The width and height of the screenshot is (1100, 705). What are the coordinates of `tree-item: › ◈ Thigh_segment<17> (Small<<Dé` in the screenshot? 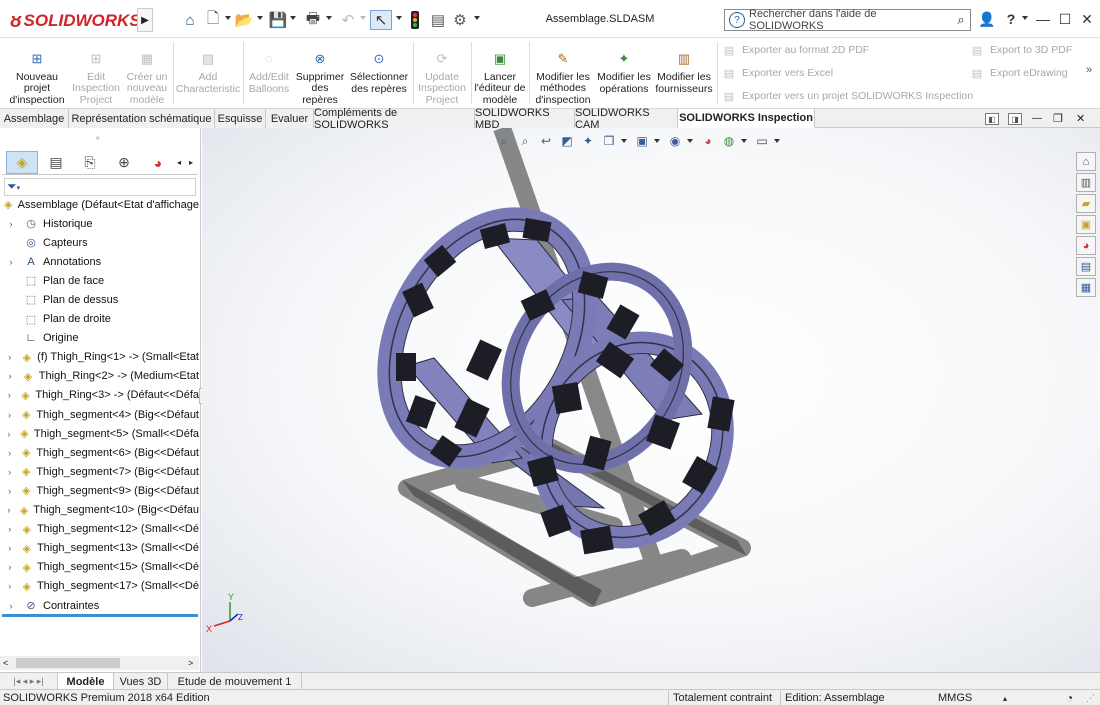 It's located at (99, 586).